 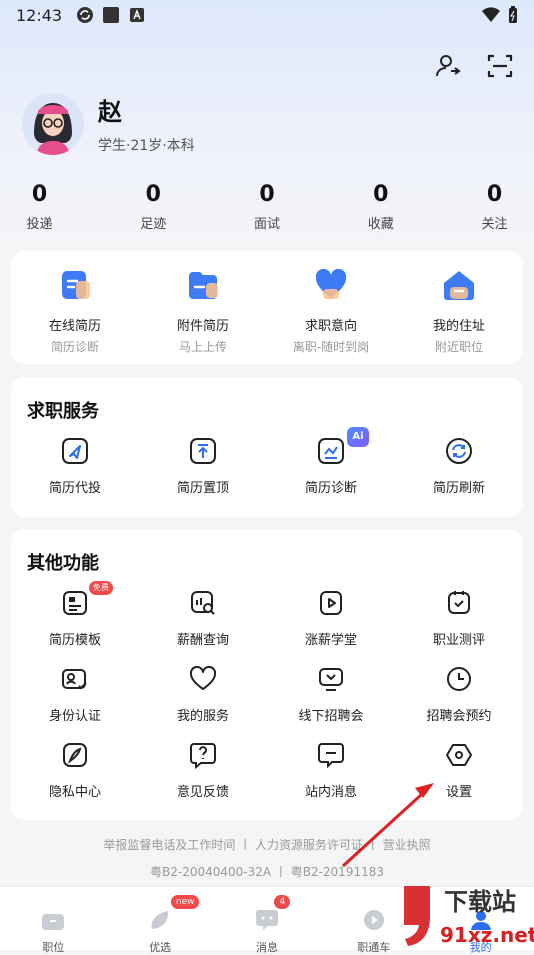 I want to click on identity-verify-button: 身份认证, so click(x=75, y=703).